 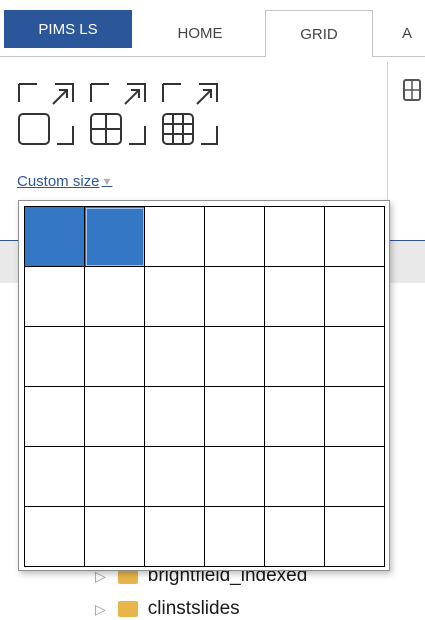 I want to click on grid-3x3-icon, so click(x=190, y=115).